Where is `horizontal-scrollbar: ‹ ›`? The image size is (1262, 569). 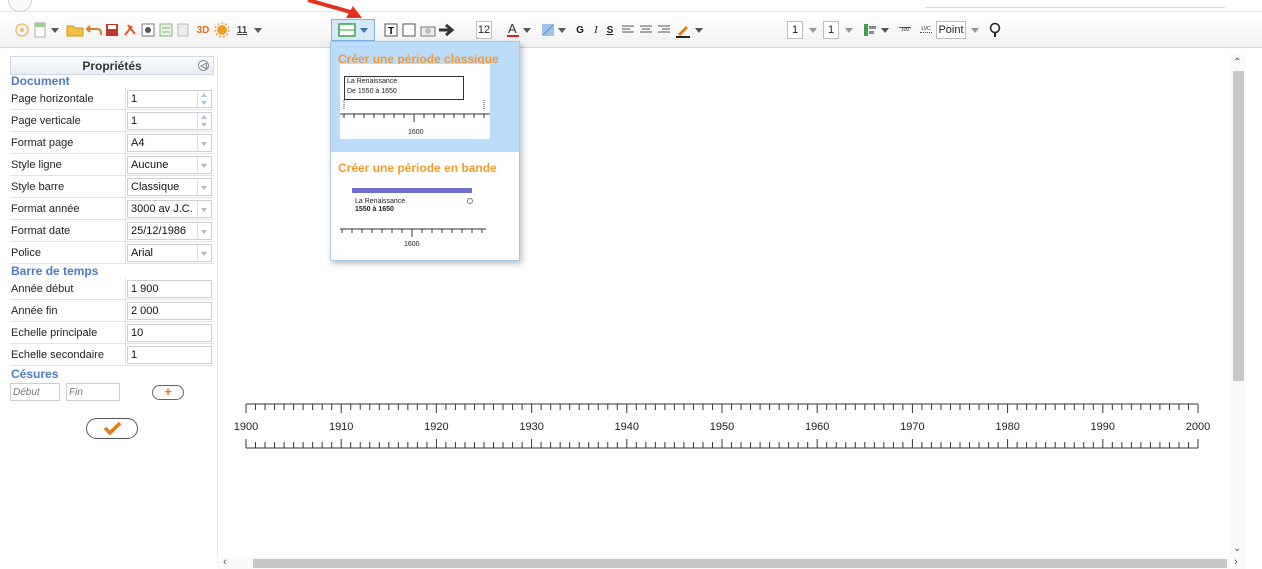
horizontal-scrollbar: ‹ › is located at coordinates (731, 562).